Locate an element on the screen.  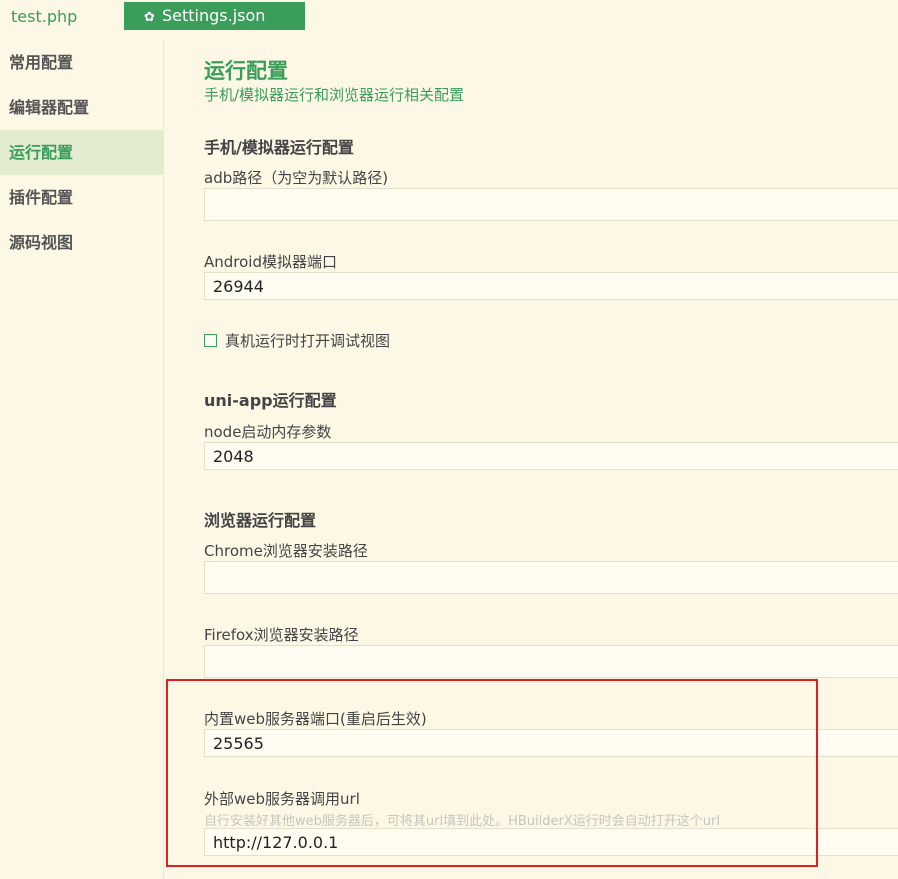
android-port-label: Android模拟器端口 is located at coordinates (270, 262).